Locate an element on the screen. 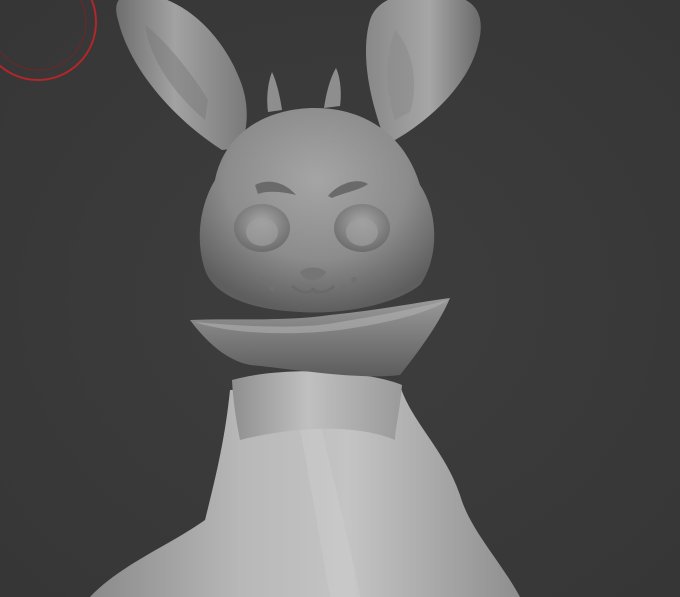  eye-right-highlight is located at coordinates (362, 232).